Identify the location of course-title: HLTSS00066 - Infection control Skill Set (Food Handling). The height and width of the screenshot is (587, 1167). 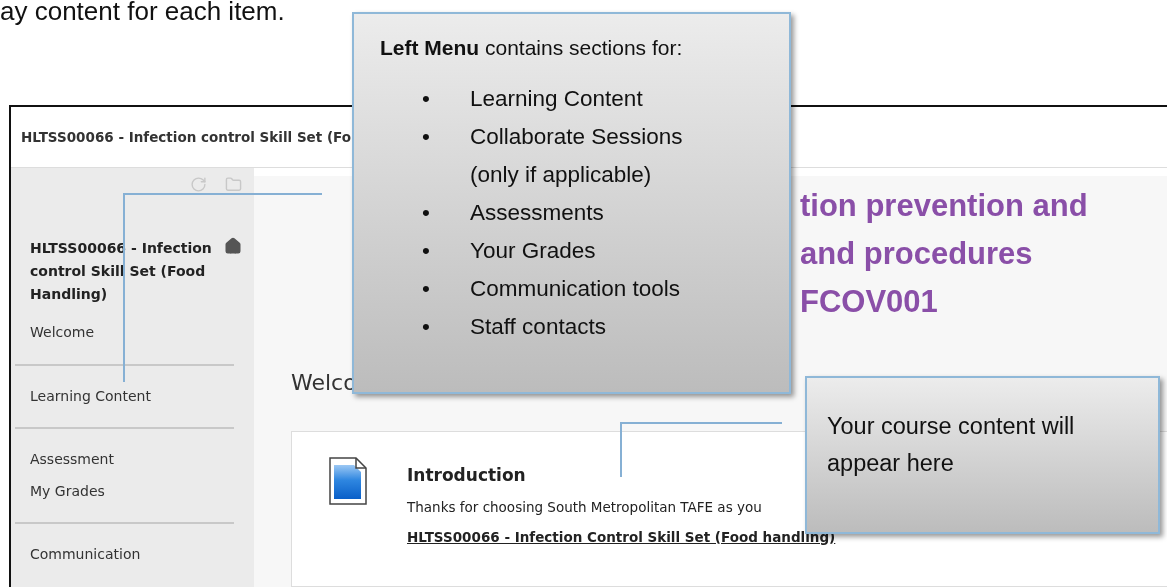
(121, 271).